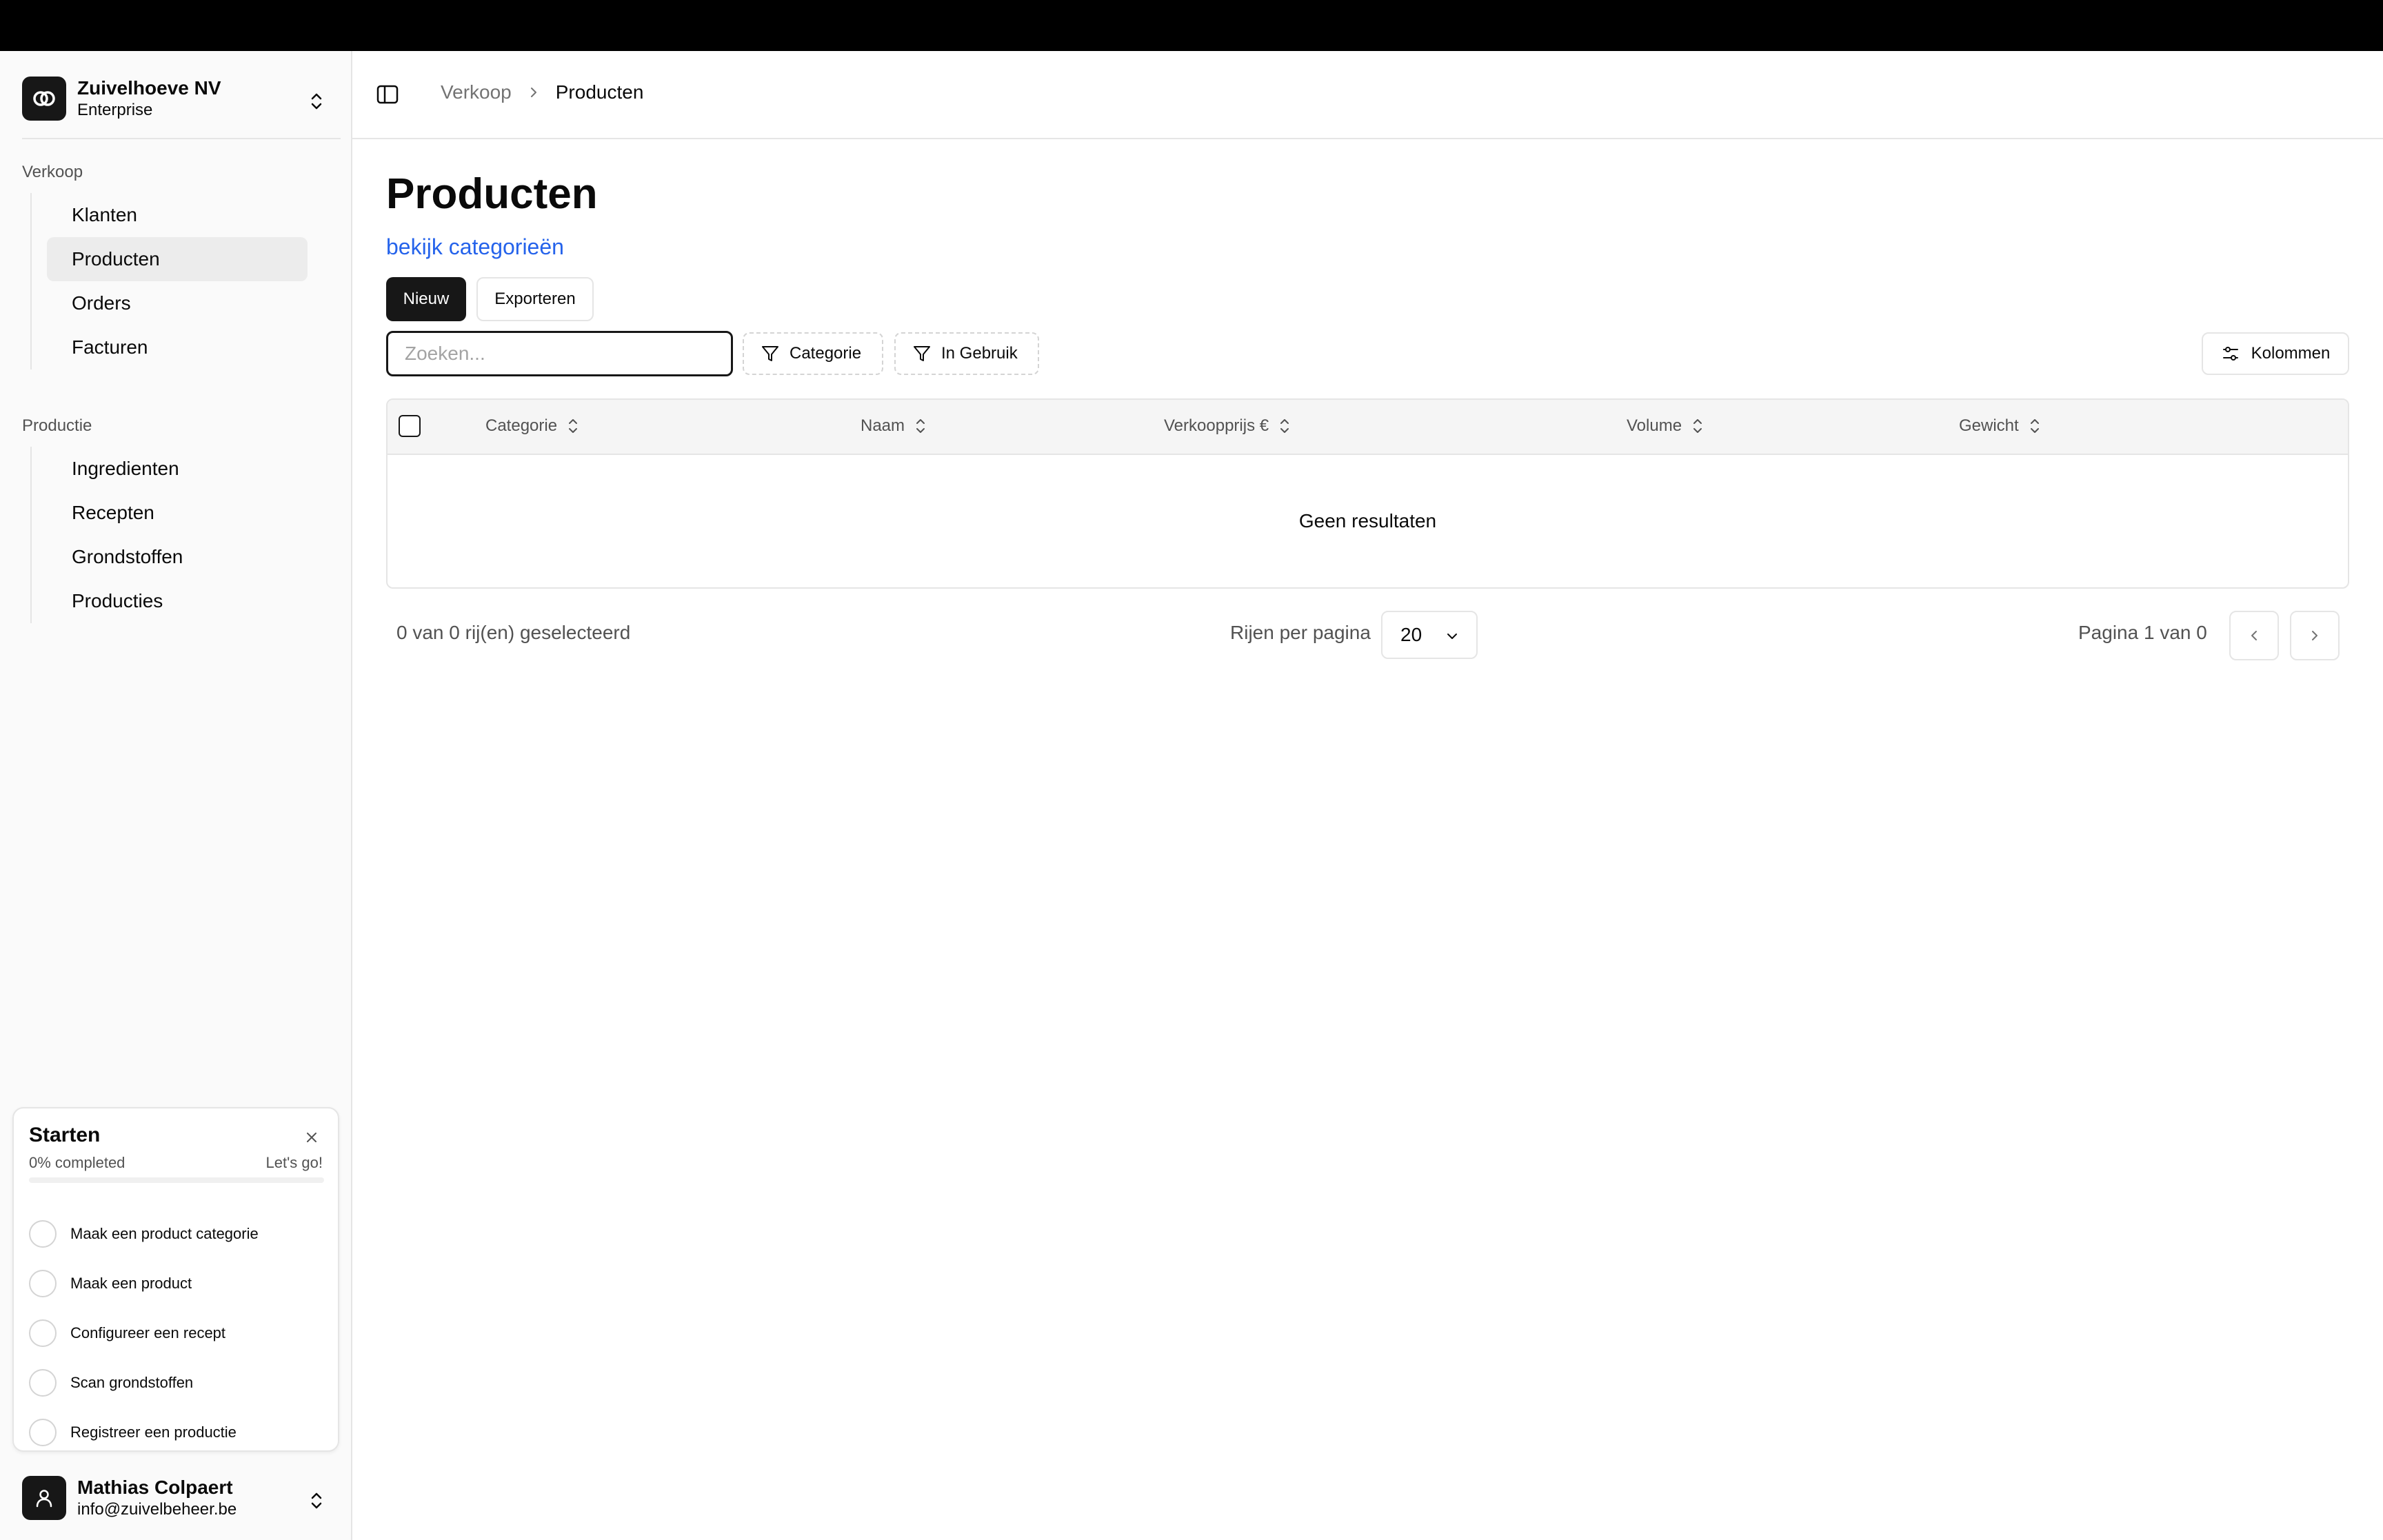 The width and height of the screenshot is (2383, 1540). I want to click on column-header-label: Categorie, so click(521, 426).